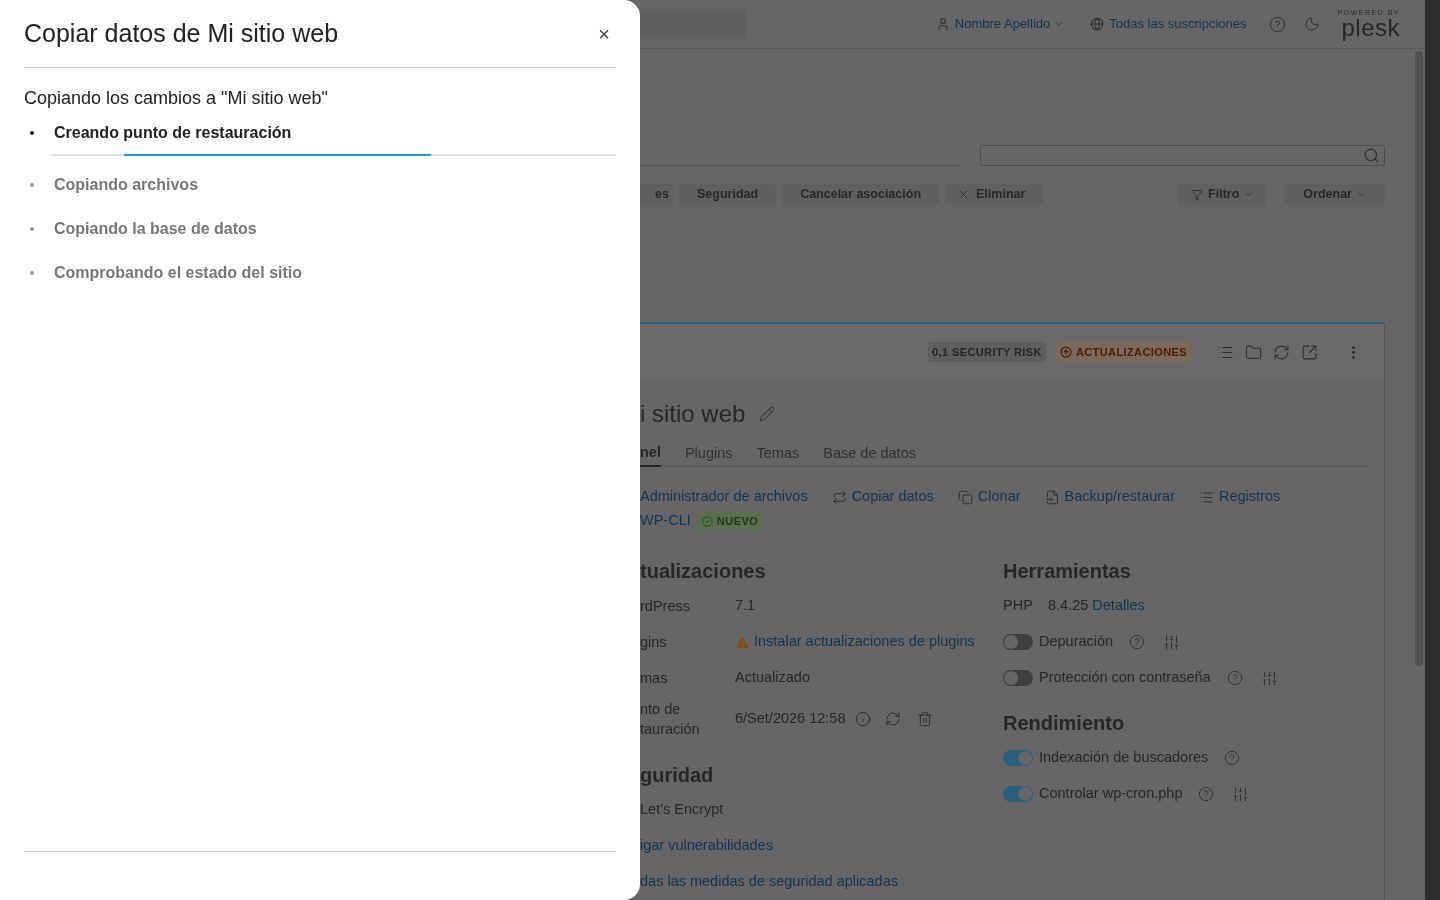 The image size is (1440, 900). What do you see at coordinates (1240, 497) in the screenshot?
I see `action-link: Registros` at bounding box center [1240, 497].